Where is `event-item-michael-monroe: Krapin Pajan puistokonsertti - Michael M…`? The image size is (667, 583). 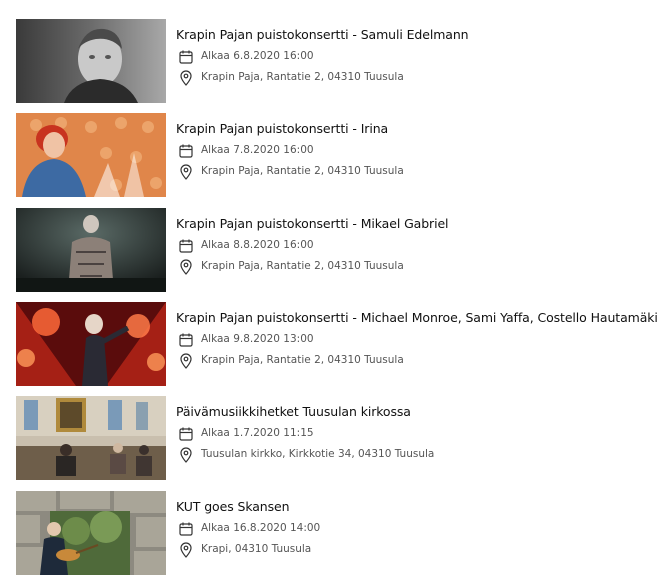 event-item-michael-monroe: Krapin Pajan puistokonsertti - Michael M… is located at coordinates (341, 344).